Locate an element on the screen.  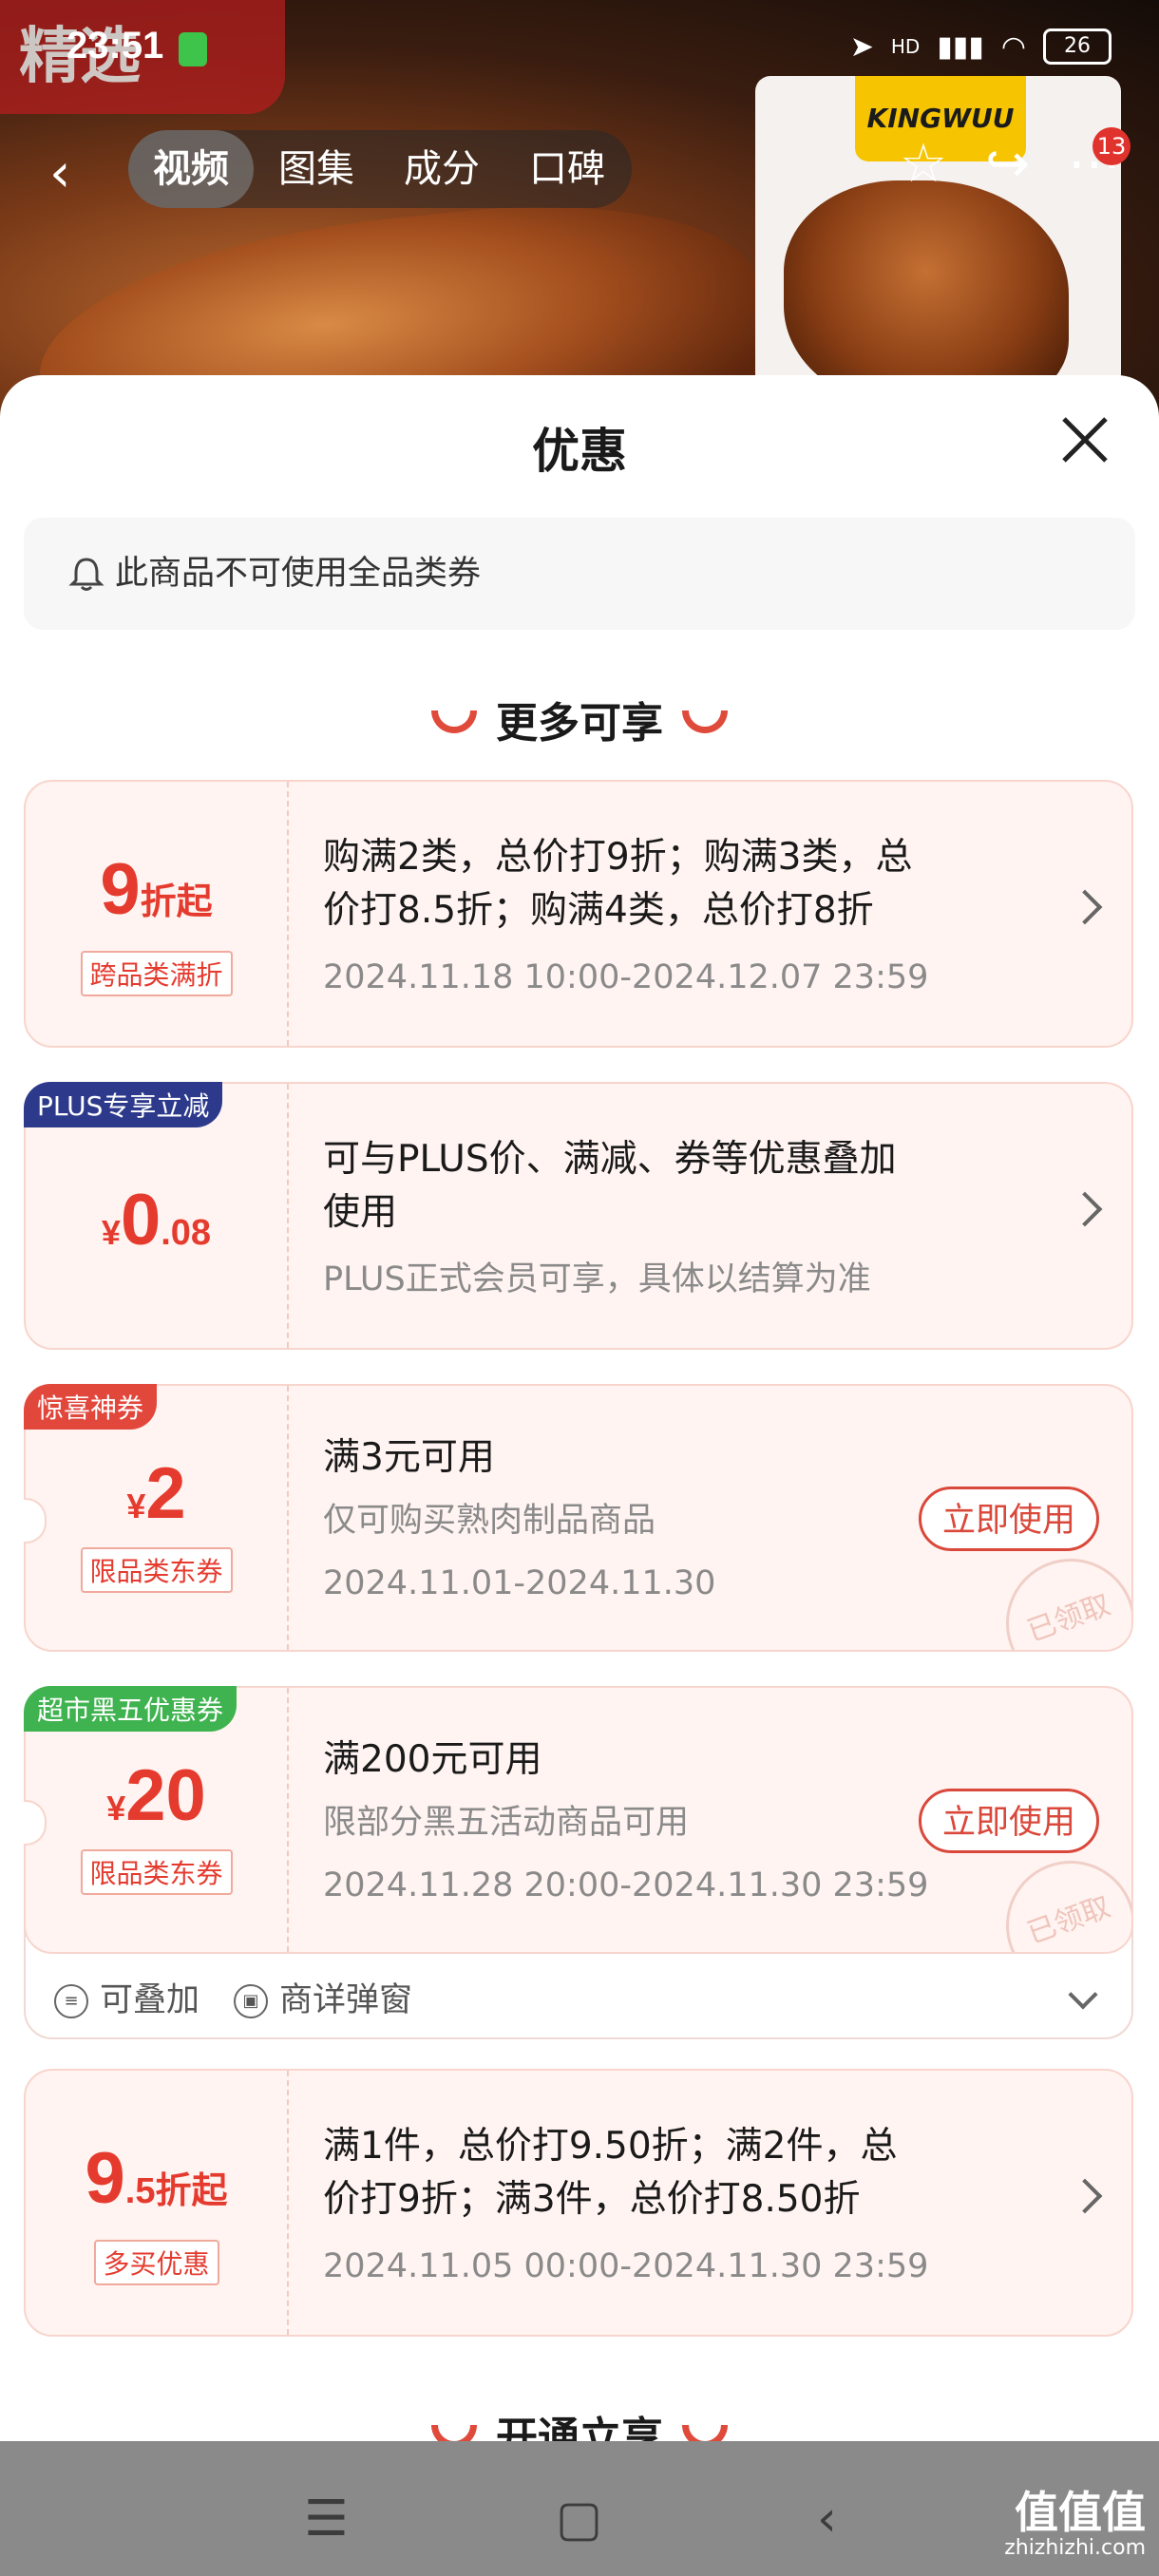
nav-actions: ☆ ↪ ⋯ is located at coordinates (1010, 164).